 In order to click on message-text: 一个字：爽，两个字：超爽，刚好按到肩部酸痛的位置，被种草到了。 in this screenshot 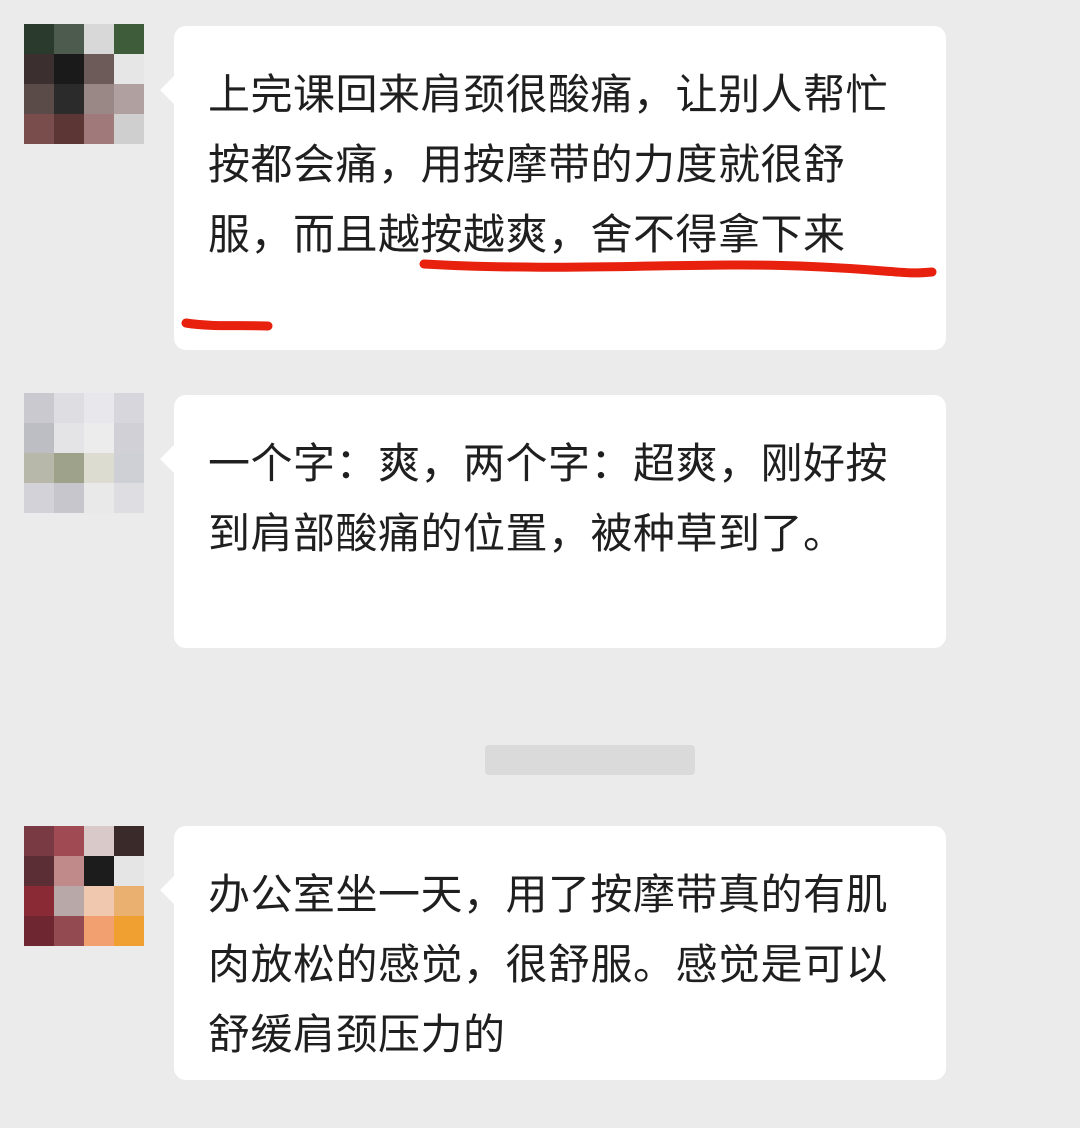, I will do `click(548, 498)`.